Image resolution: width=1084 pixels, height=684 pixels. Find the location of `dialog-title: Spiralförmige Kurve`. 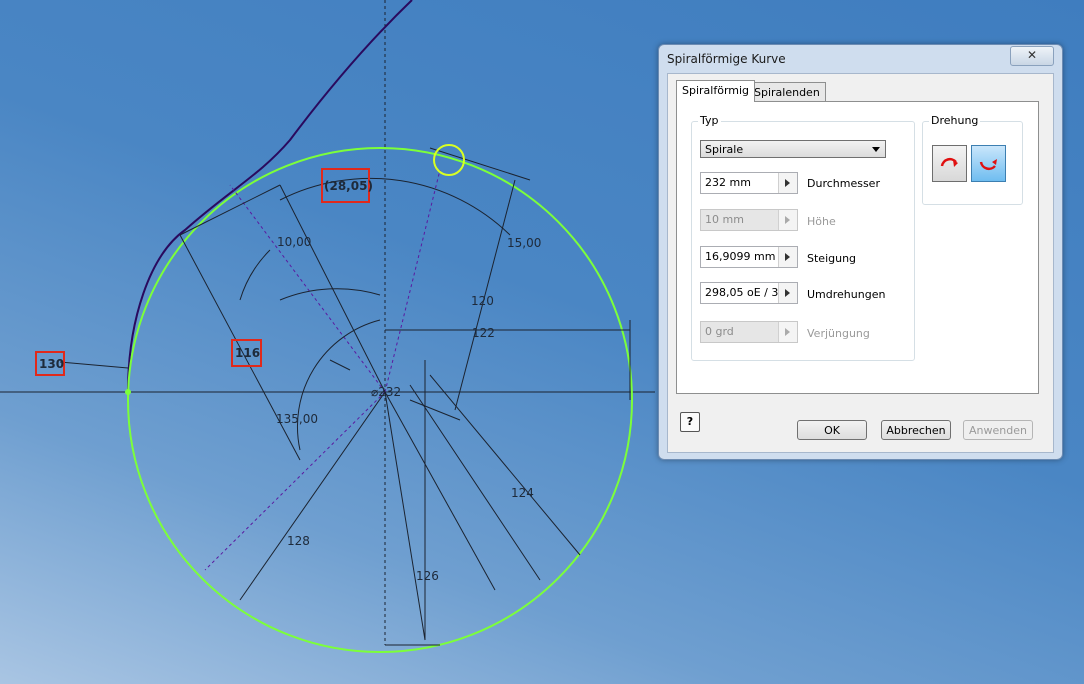

dialog-title: Spiralförmige Kurve is located at coordinates (726, 59).